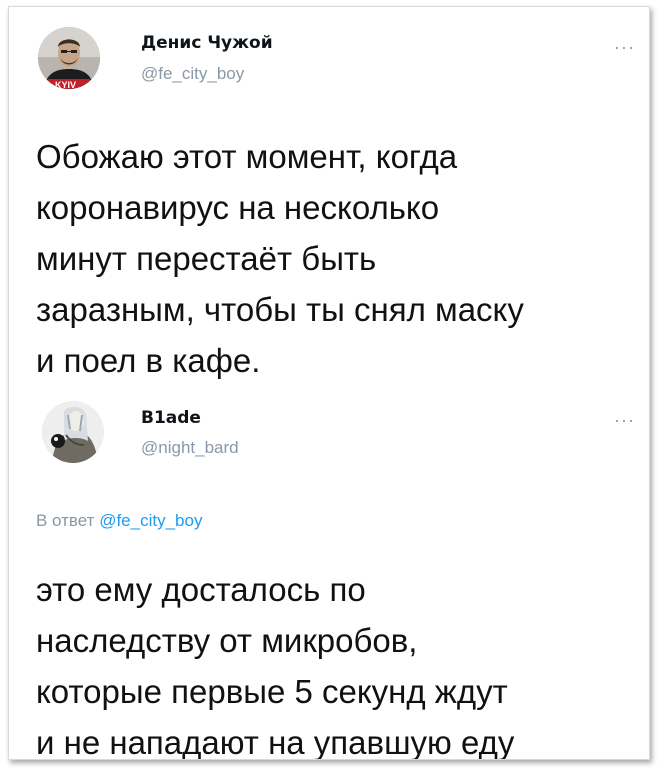 This screenshot has width=660, height=770. I want to click on user-avatar-illustration-icon, so click(73, 432).